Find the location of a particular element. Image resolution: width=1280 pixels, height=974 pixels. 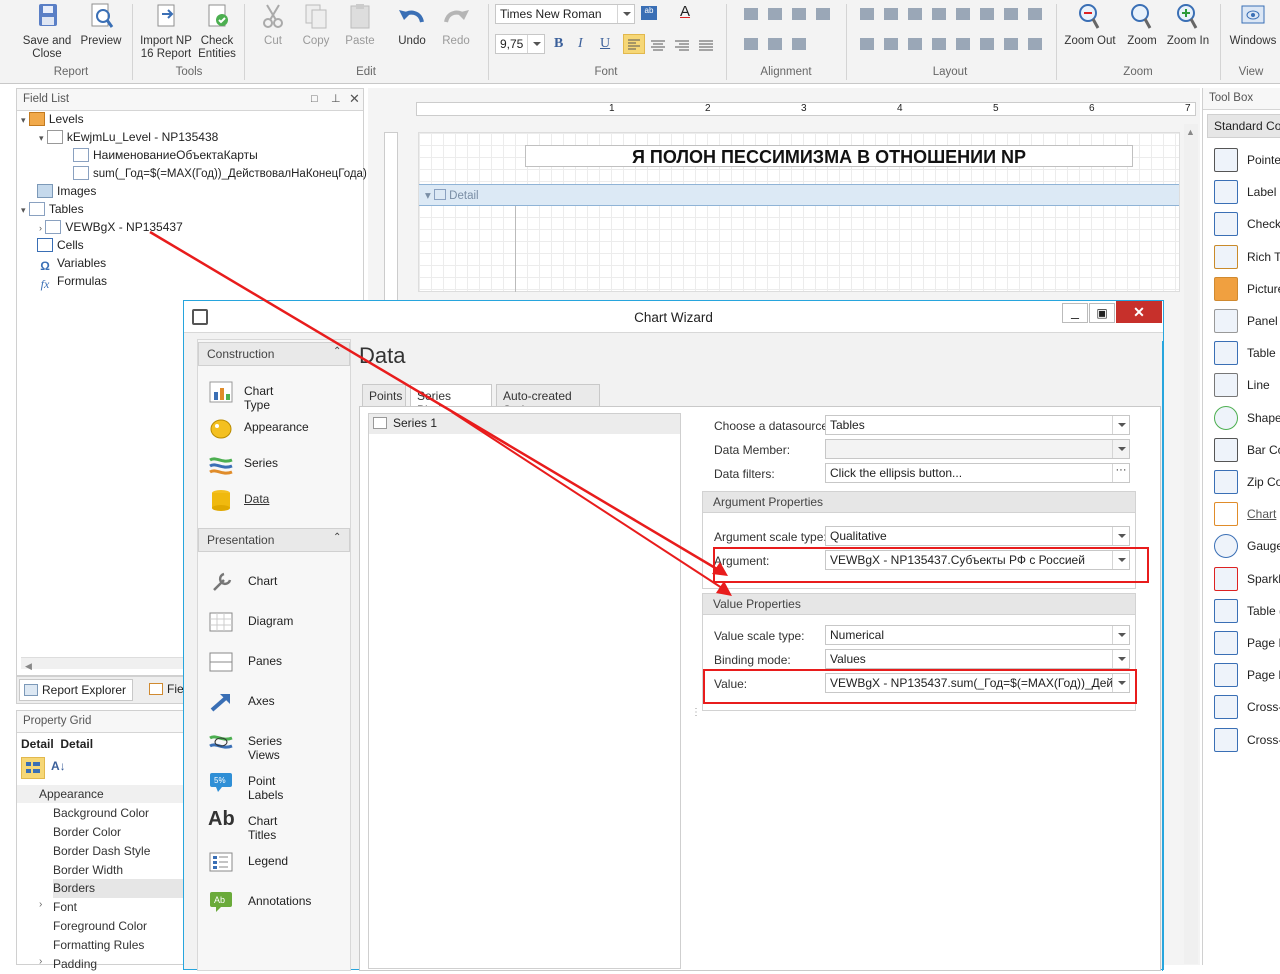

page-title: Data is located at coordinates (382, 355).